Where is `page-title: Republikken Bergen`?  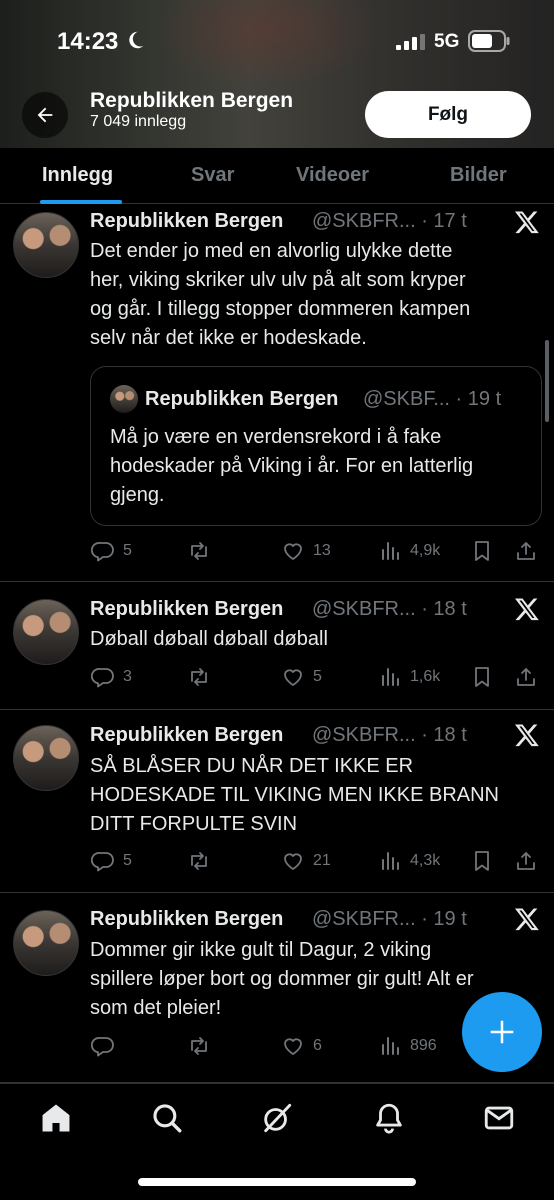
page-title: Republikken Bergen is located at coordinates (192, 100).